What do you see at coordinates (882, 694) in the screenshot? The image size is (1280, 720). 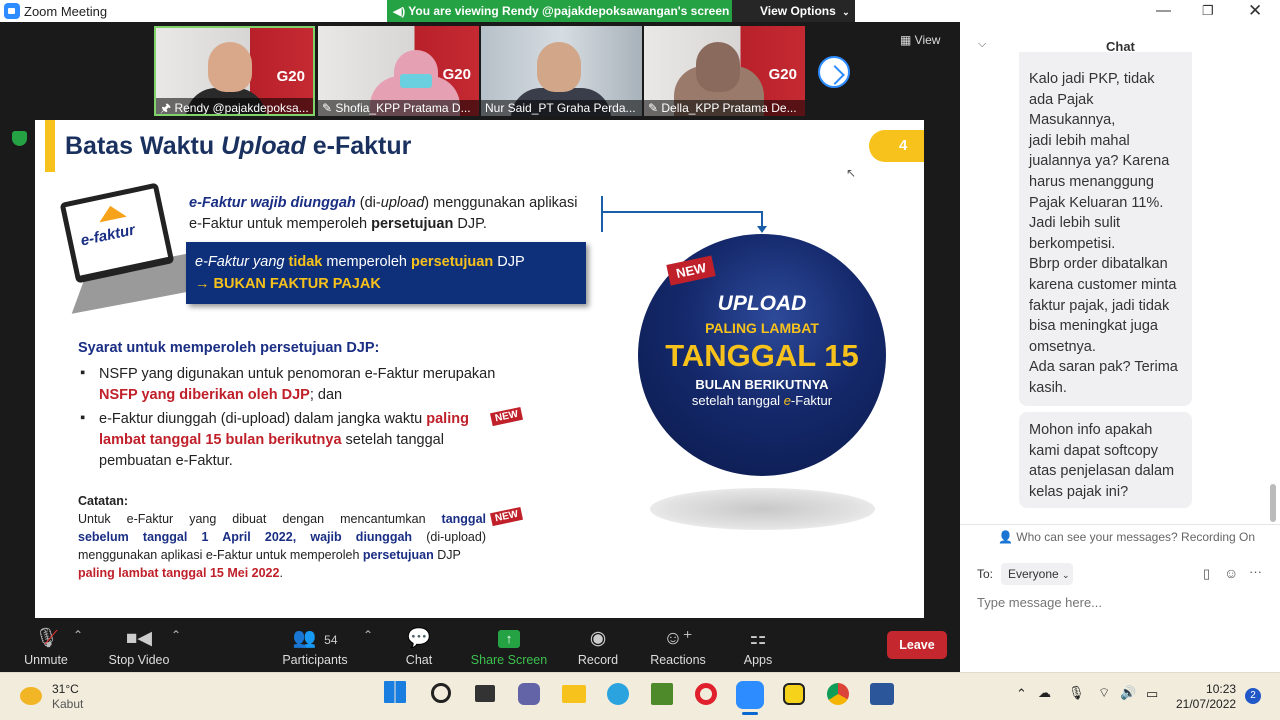 I see `word-icon` at bounding box center [882, 694].